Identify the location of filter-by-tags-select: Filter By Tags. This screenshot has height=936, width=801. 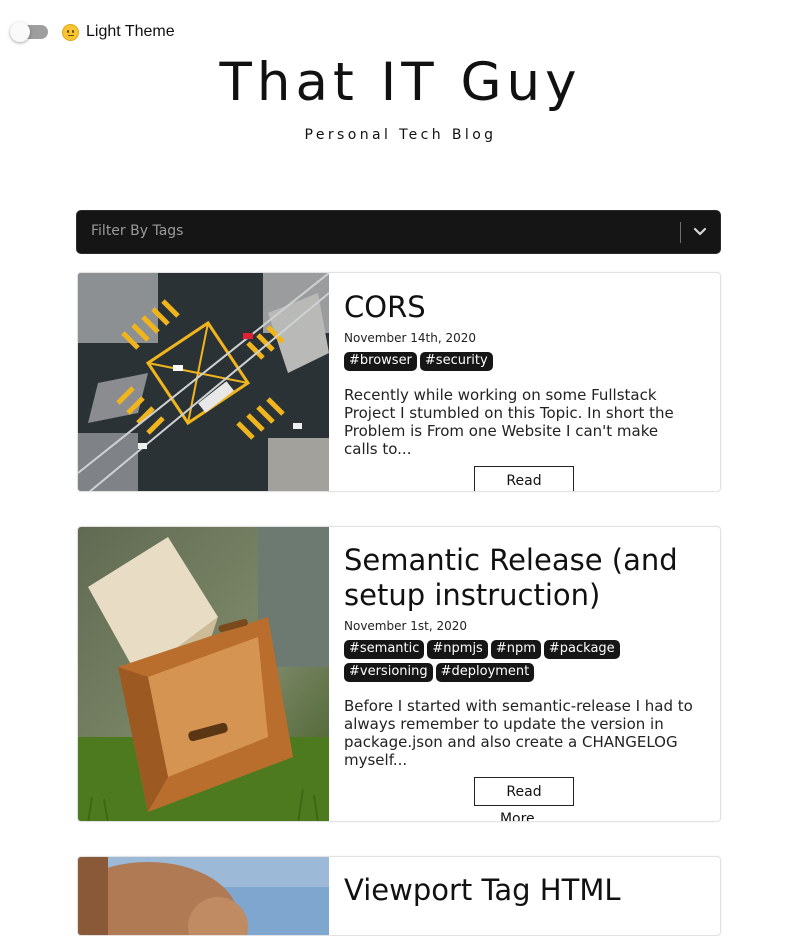
(398, 232).